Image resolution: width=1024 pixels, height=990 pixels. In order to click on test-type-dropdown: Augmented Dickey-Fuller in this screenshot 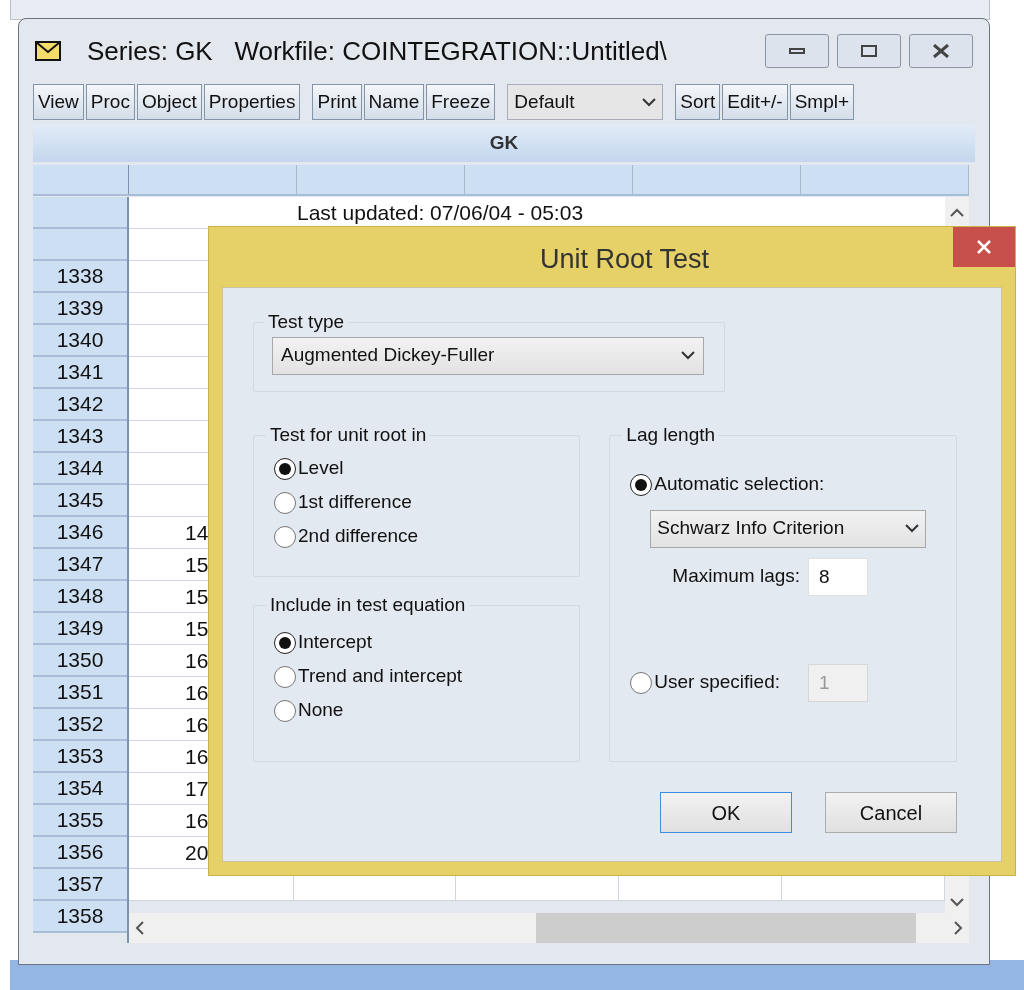, I will do `click(488, 355)`.